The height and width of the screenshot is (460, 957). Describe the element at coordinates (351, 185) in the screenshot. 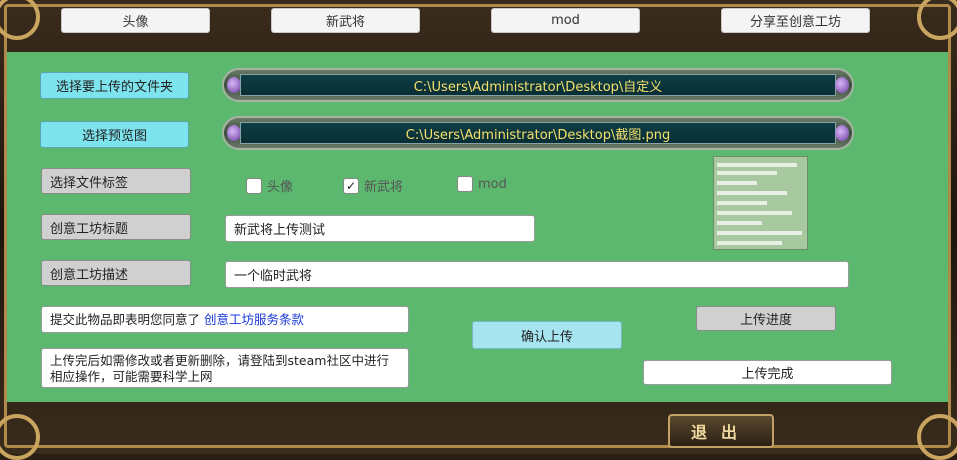

I see `check-icon: ✓` at that location.